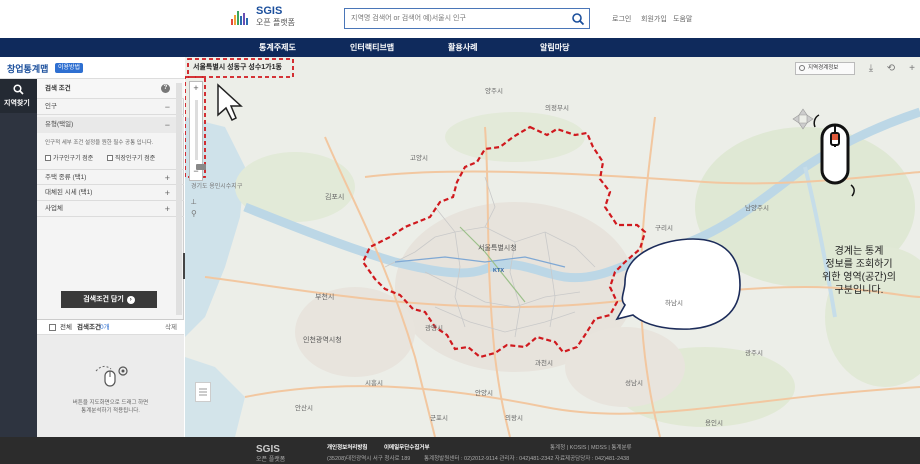 The image size is (920, 464). What do you see at coordinates (439, 418) in the screenshot?
I see `place-label: 군포시` at bounding box center [439, 418].